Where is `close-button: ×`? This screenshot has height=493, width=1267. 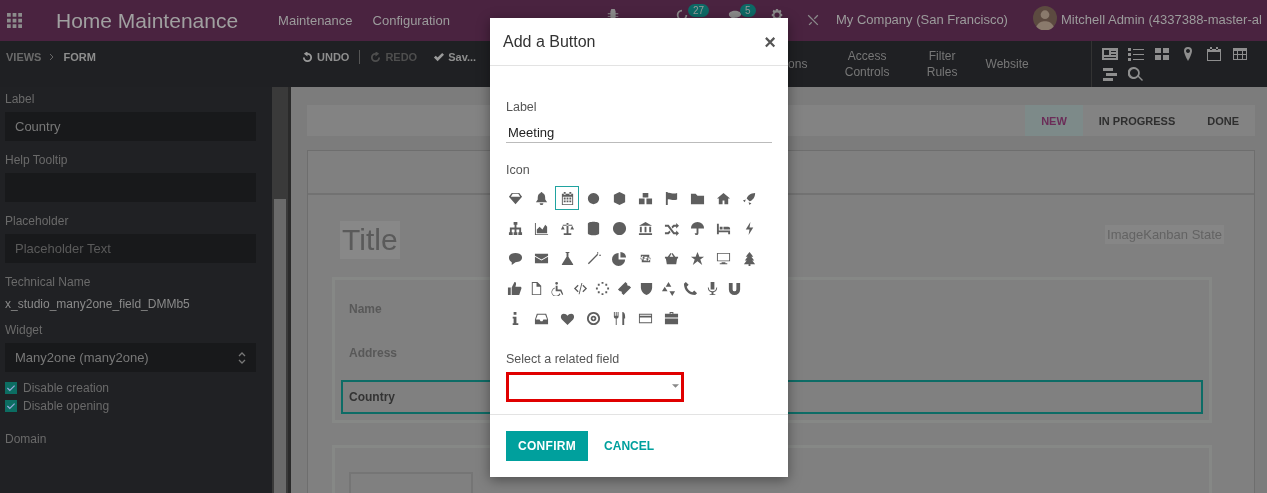
close-button: × is located at coordinates (770, 41).